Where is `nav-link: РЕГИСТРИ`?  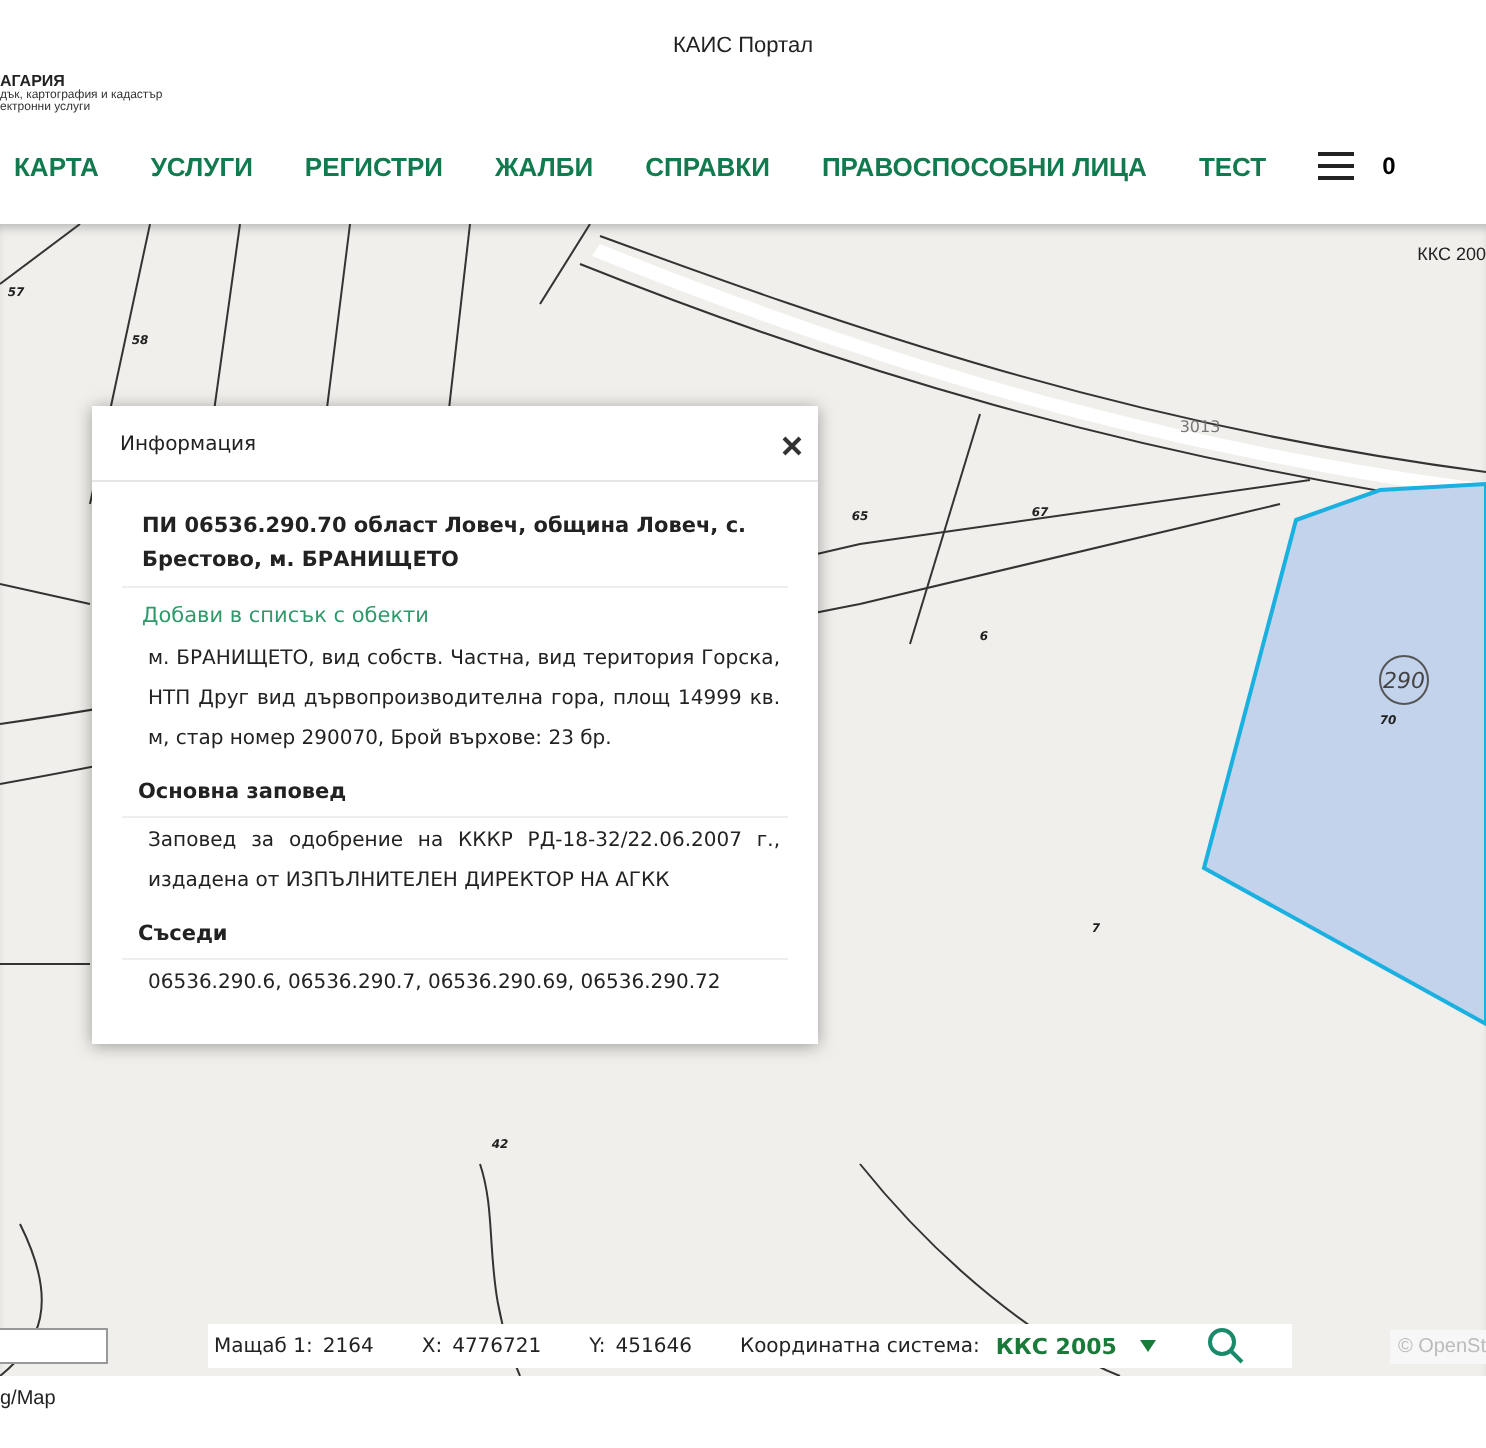
nav-link: РЕГИСТРИ is located at coordinates (373, 166).